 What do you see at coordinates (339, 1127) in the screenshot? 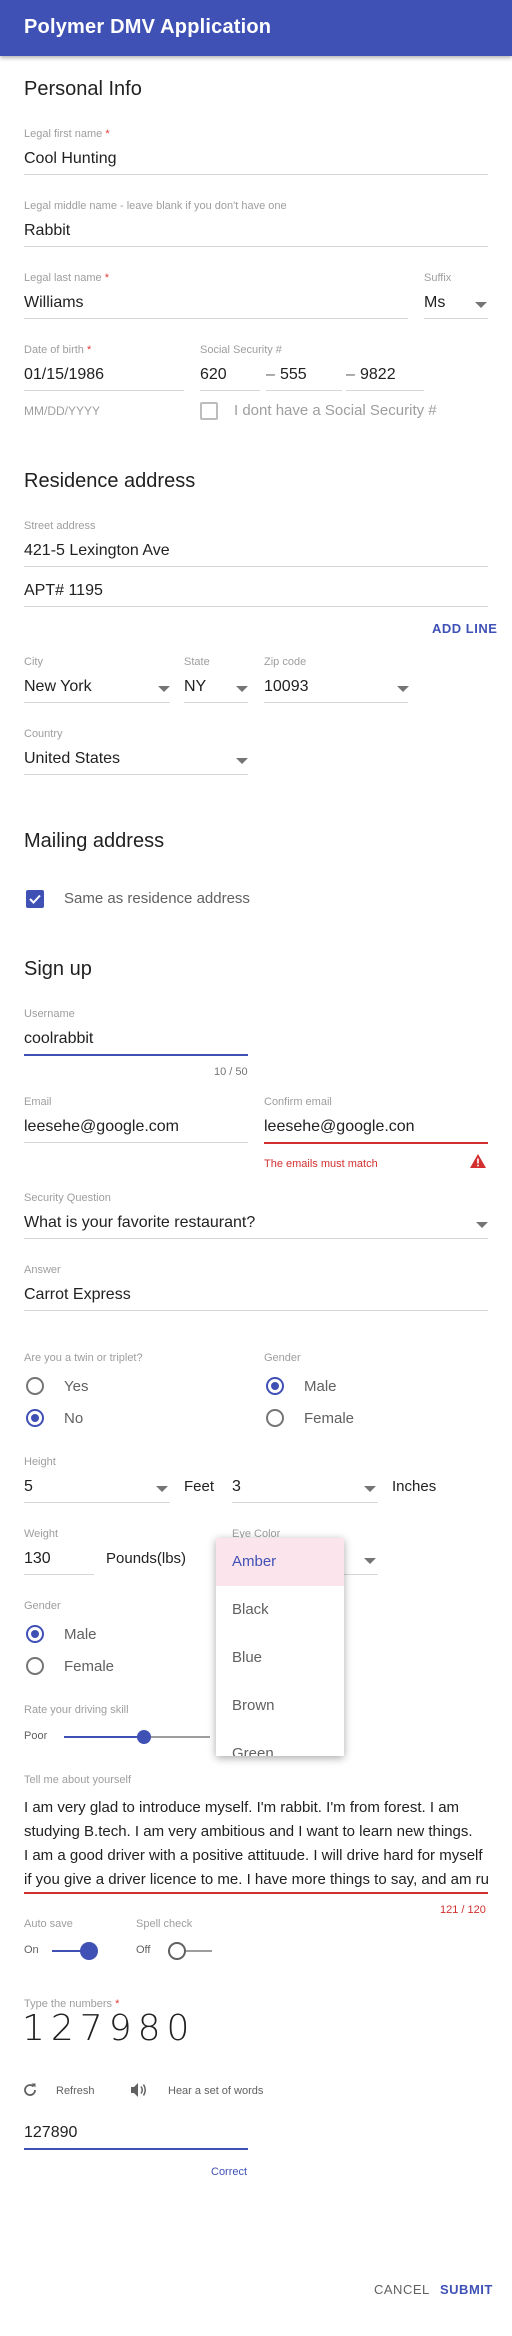
I see `confirm-email-input: leesehe@google.con` at bounding box center [339, 1127].